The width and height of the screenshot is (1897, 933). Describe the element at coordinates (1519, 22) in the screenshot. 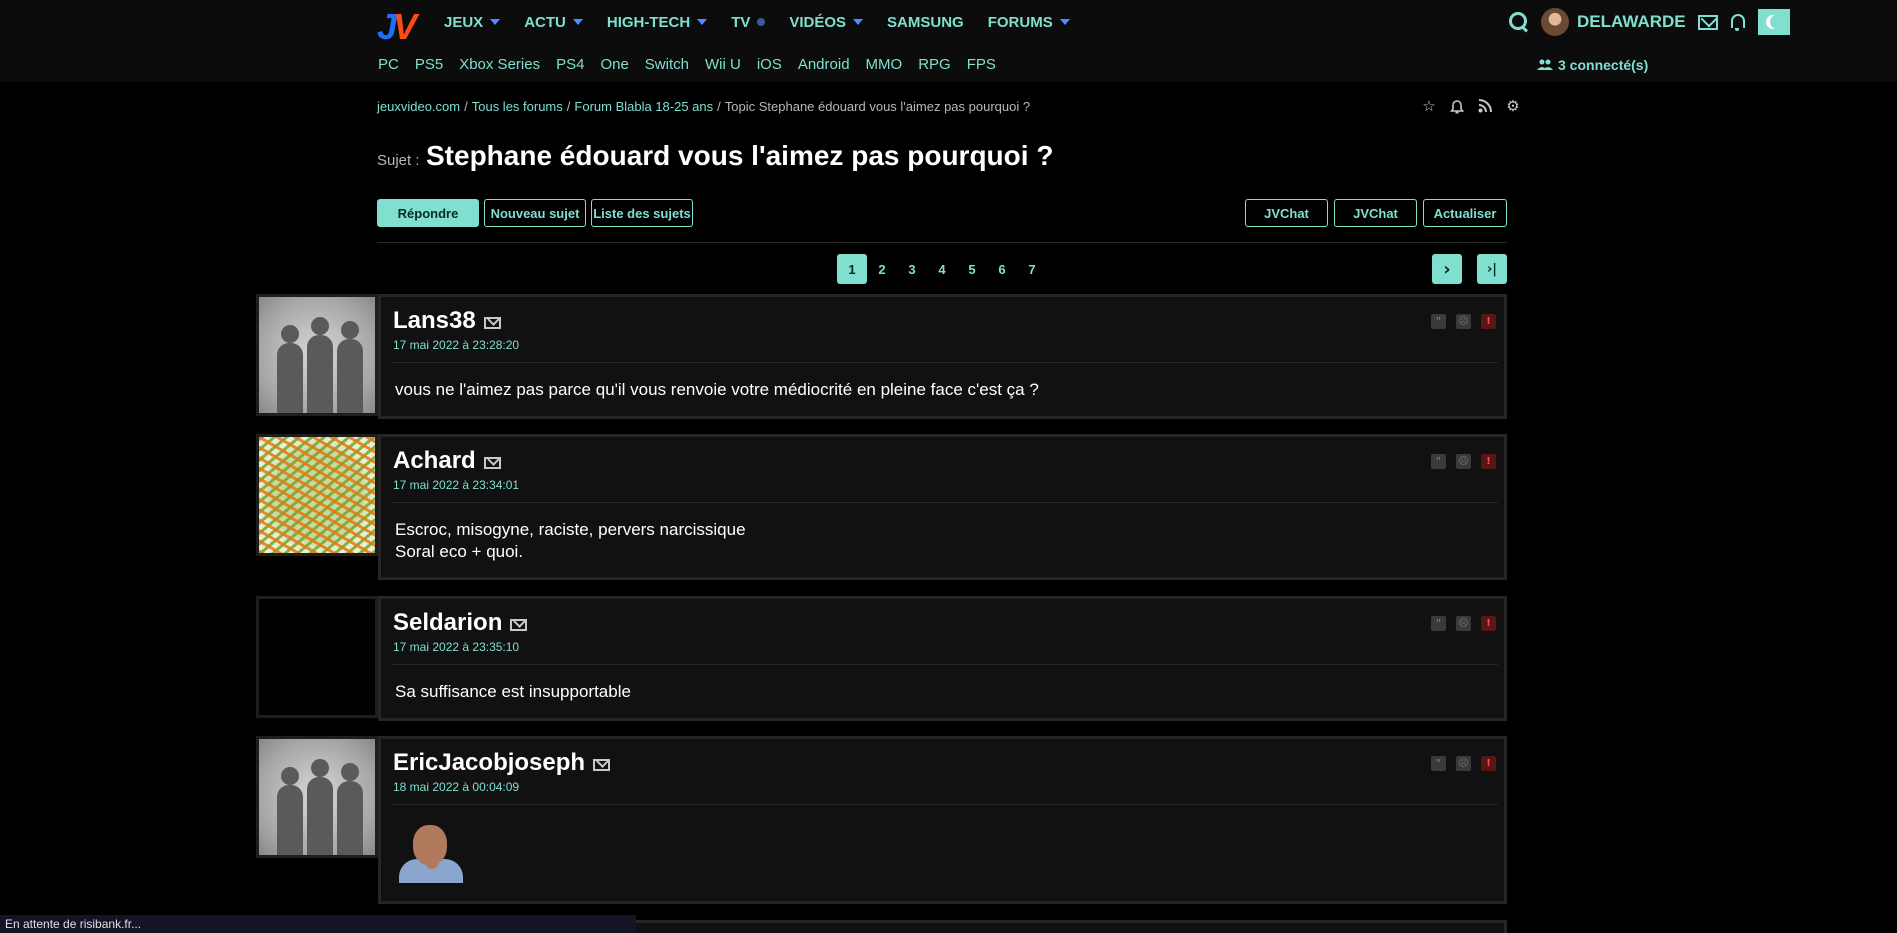

I see `search-icon` at that location.